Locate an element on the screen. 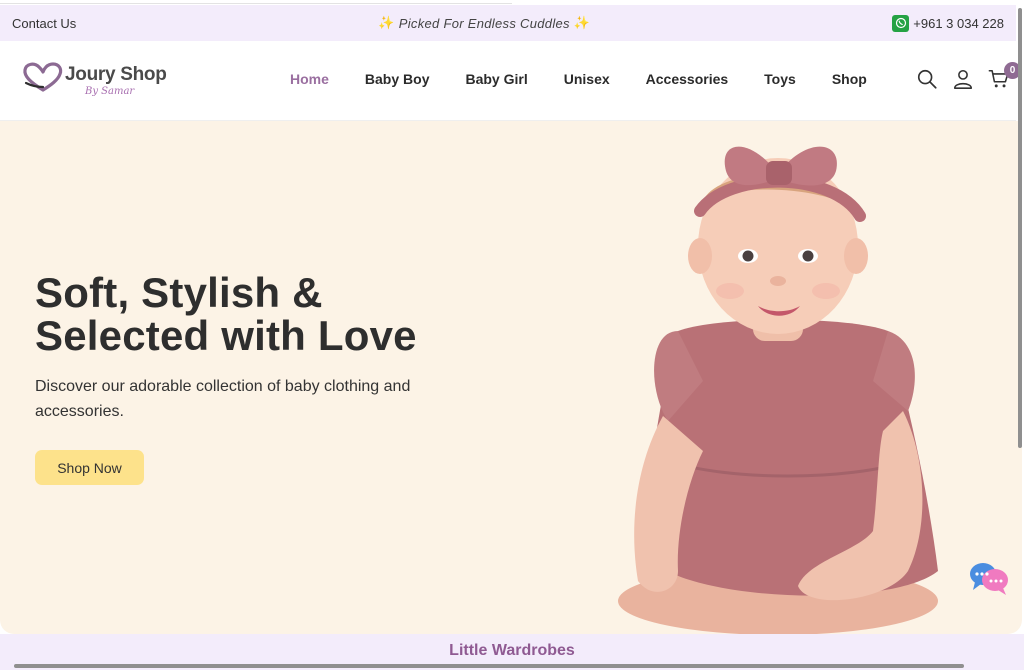 The height and width of the screenshot is (670, 1024). chat-widget-icon is located at coordinates (989, 578).